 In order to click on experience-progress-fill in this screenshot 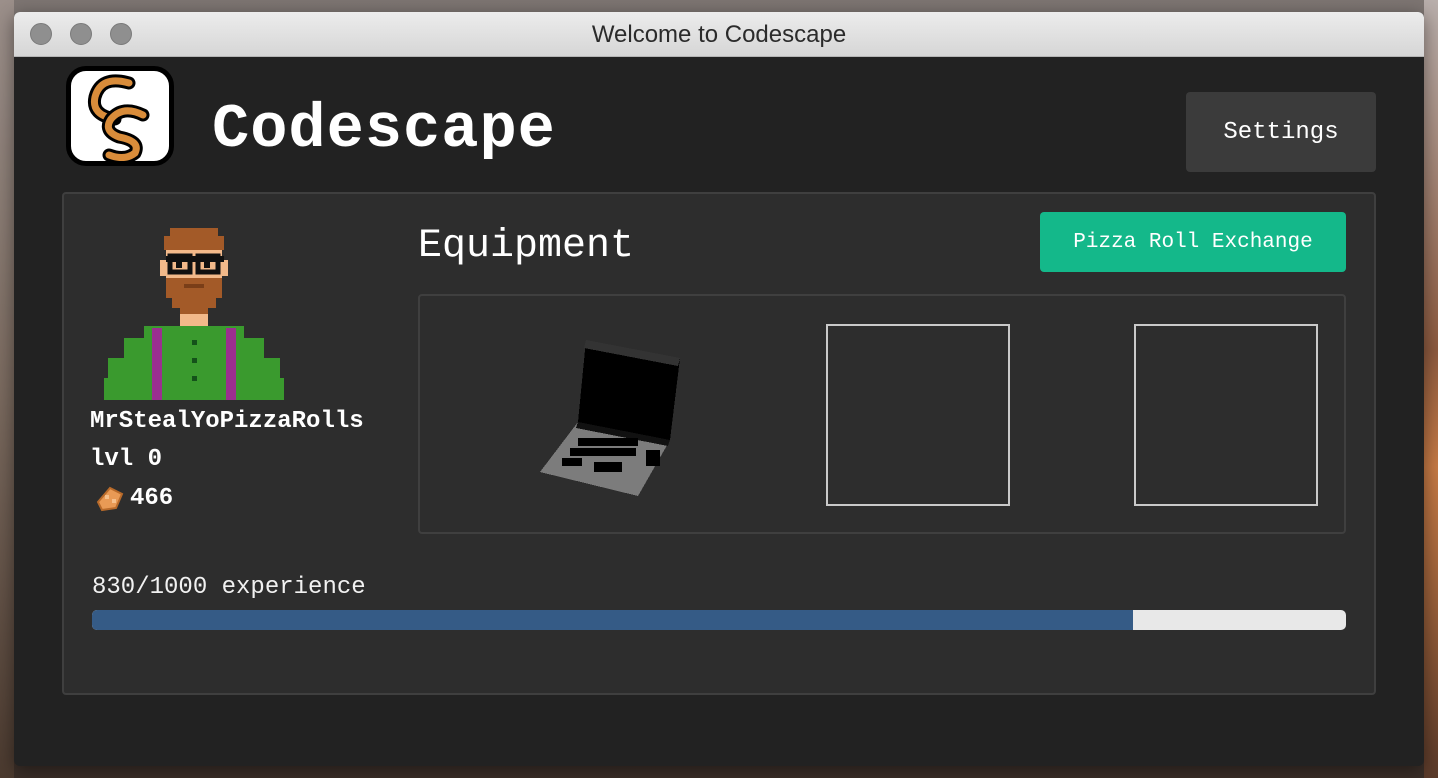, I will do `click(612, 620)`.